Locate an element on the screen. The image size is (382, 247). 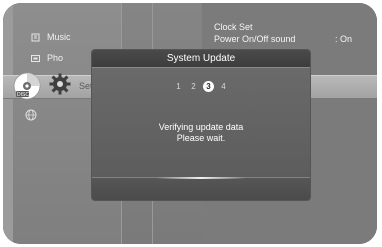
music-icon is located at coordinates (35, 37).